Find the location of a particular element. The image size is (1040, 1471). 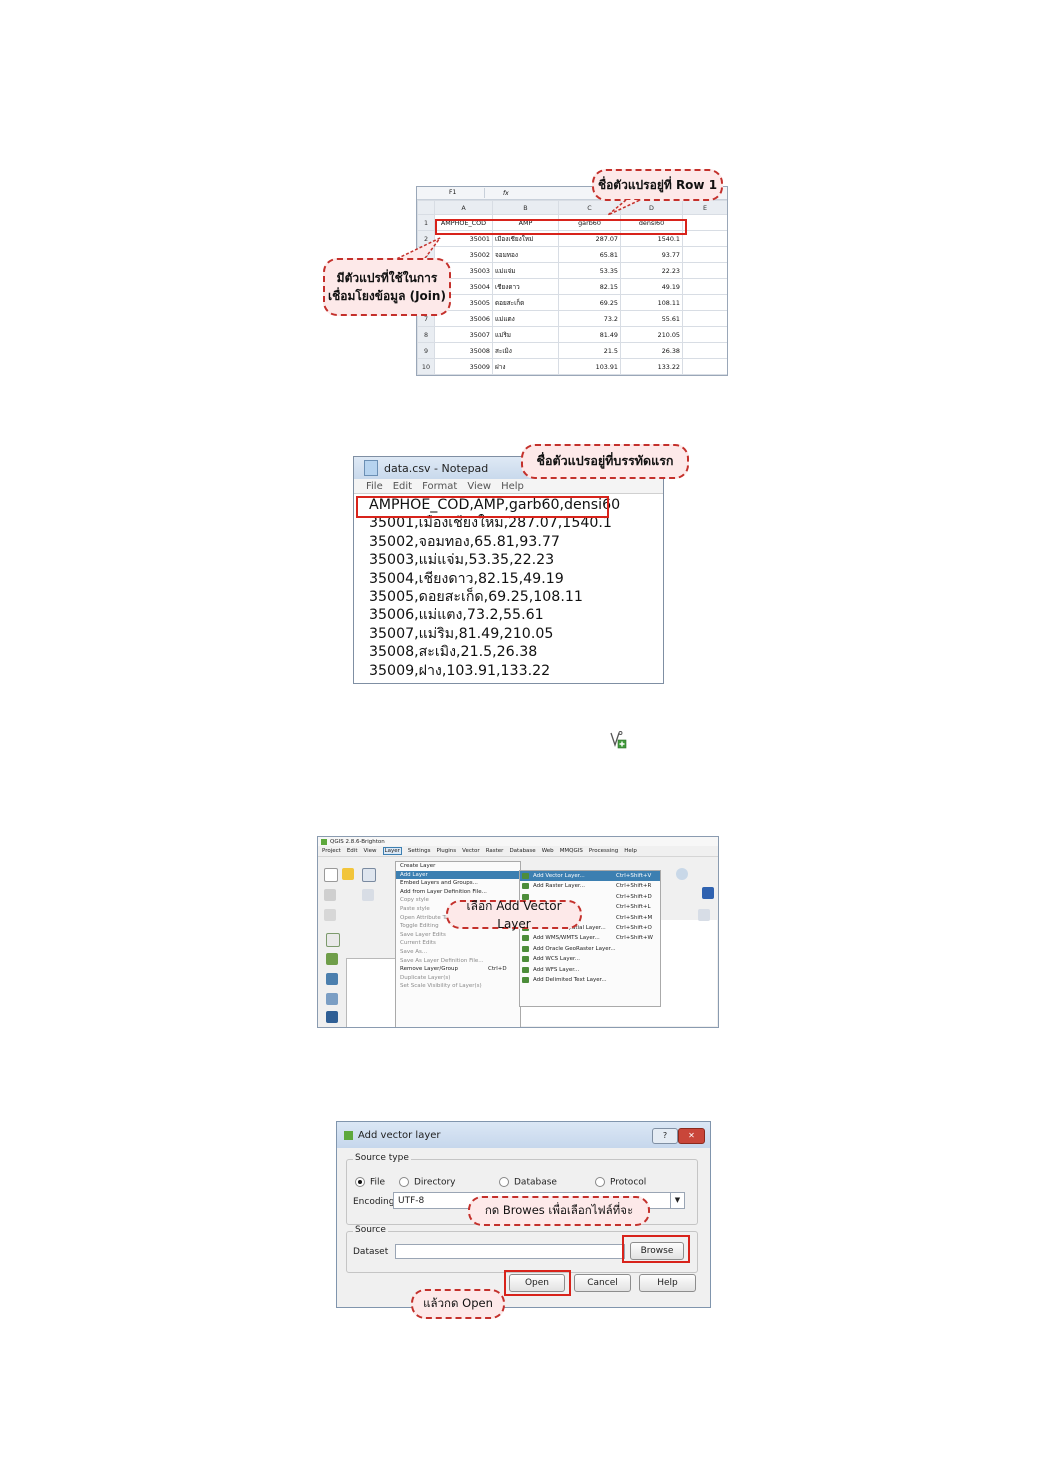

cell-b: แม่แจ่ม is located at coordinates (525, 270).